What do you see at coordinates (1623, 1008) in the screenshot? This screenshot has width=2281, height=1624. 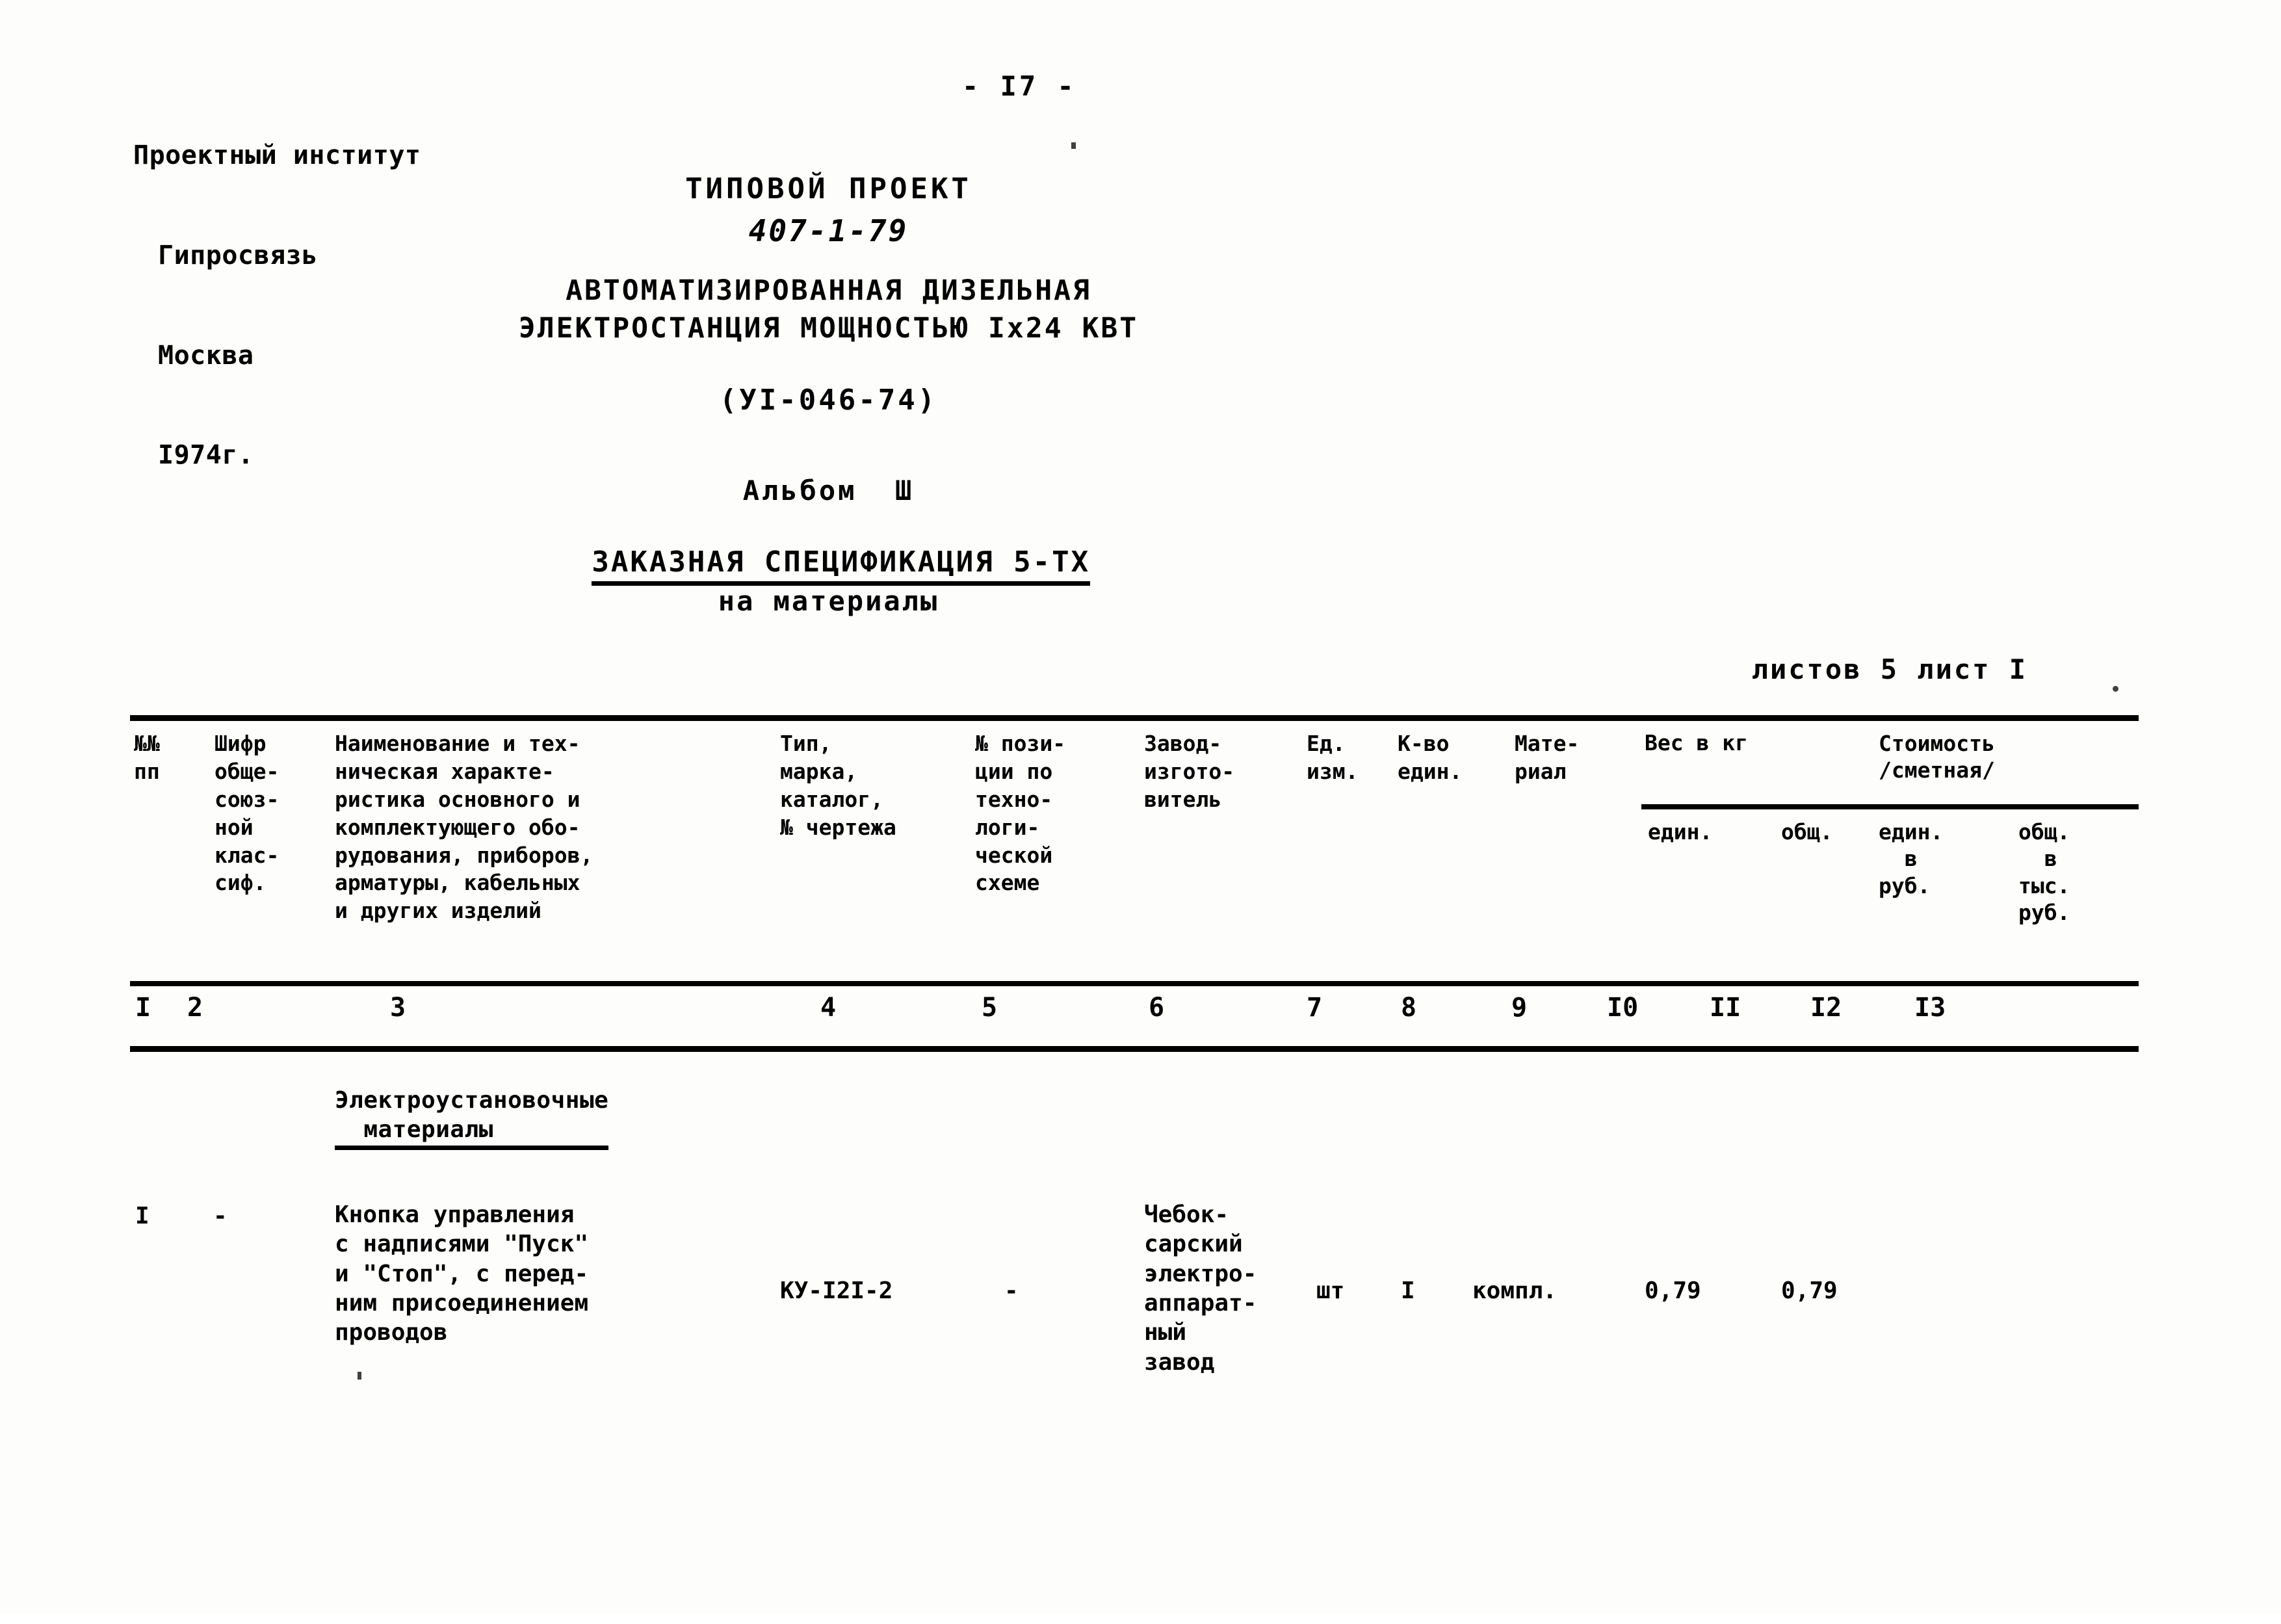 I see `column-number-10: I0` at bounding box center [1623, 1008].